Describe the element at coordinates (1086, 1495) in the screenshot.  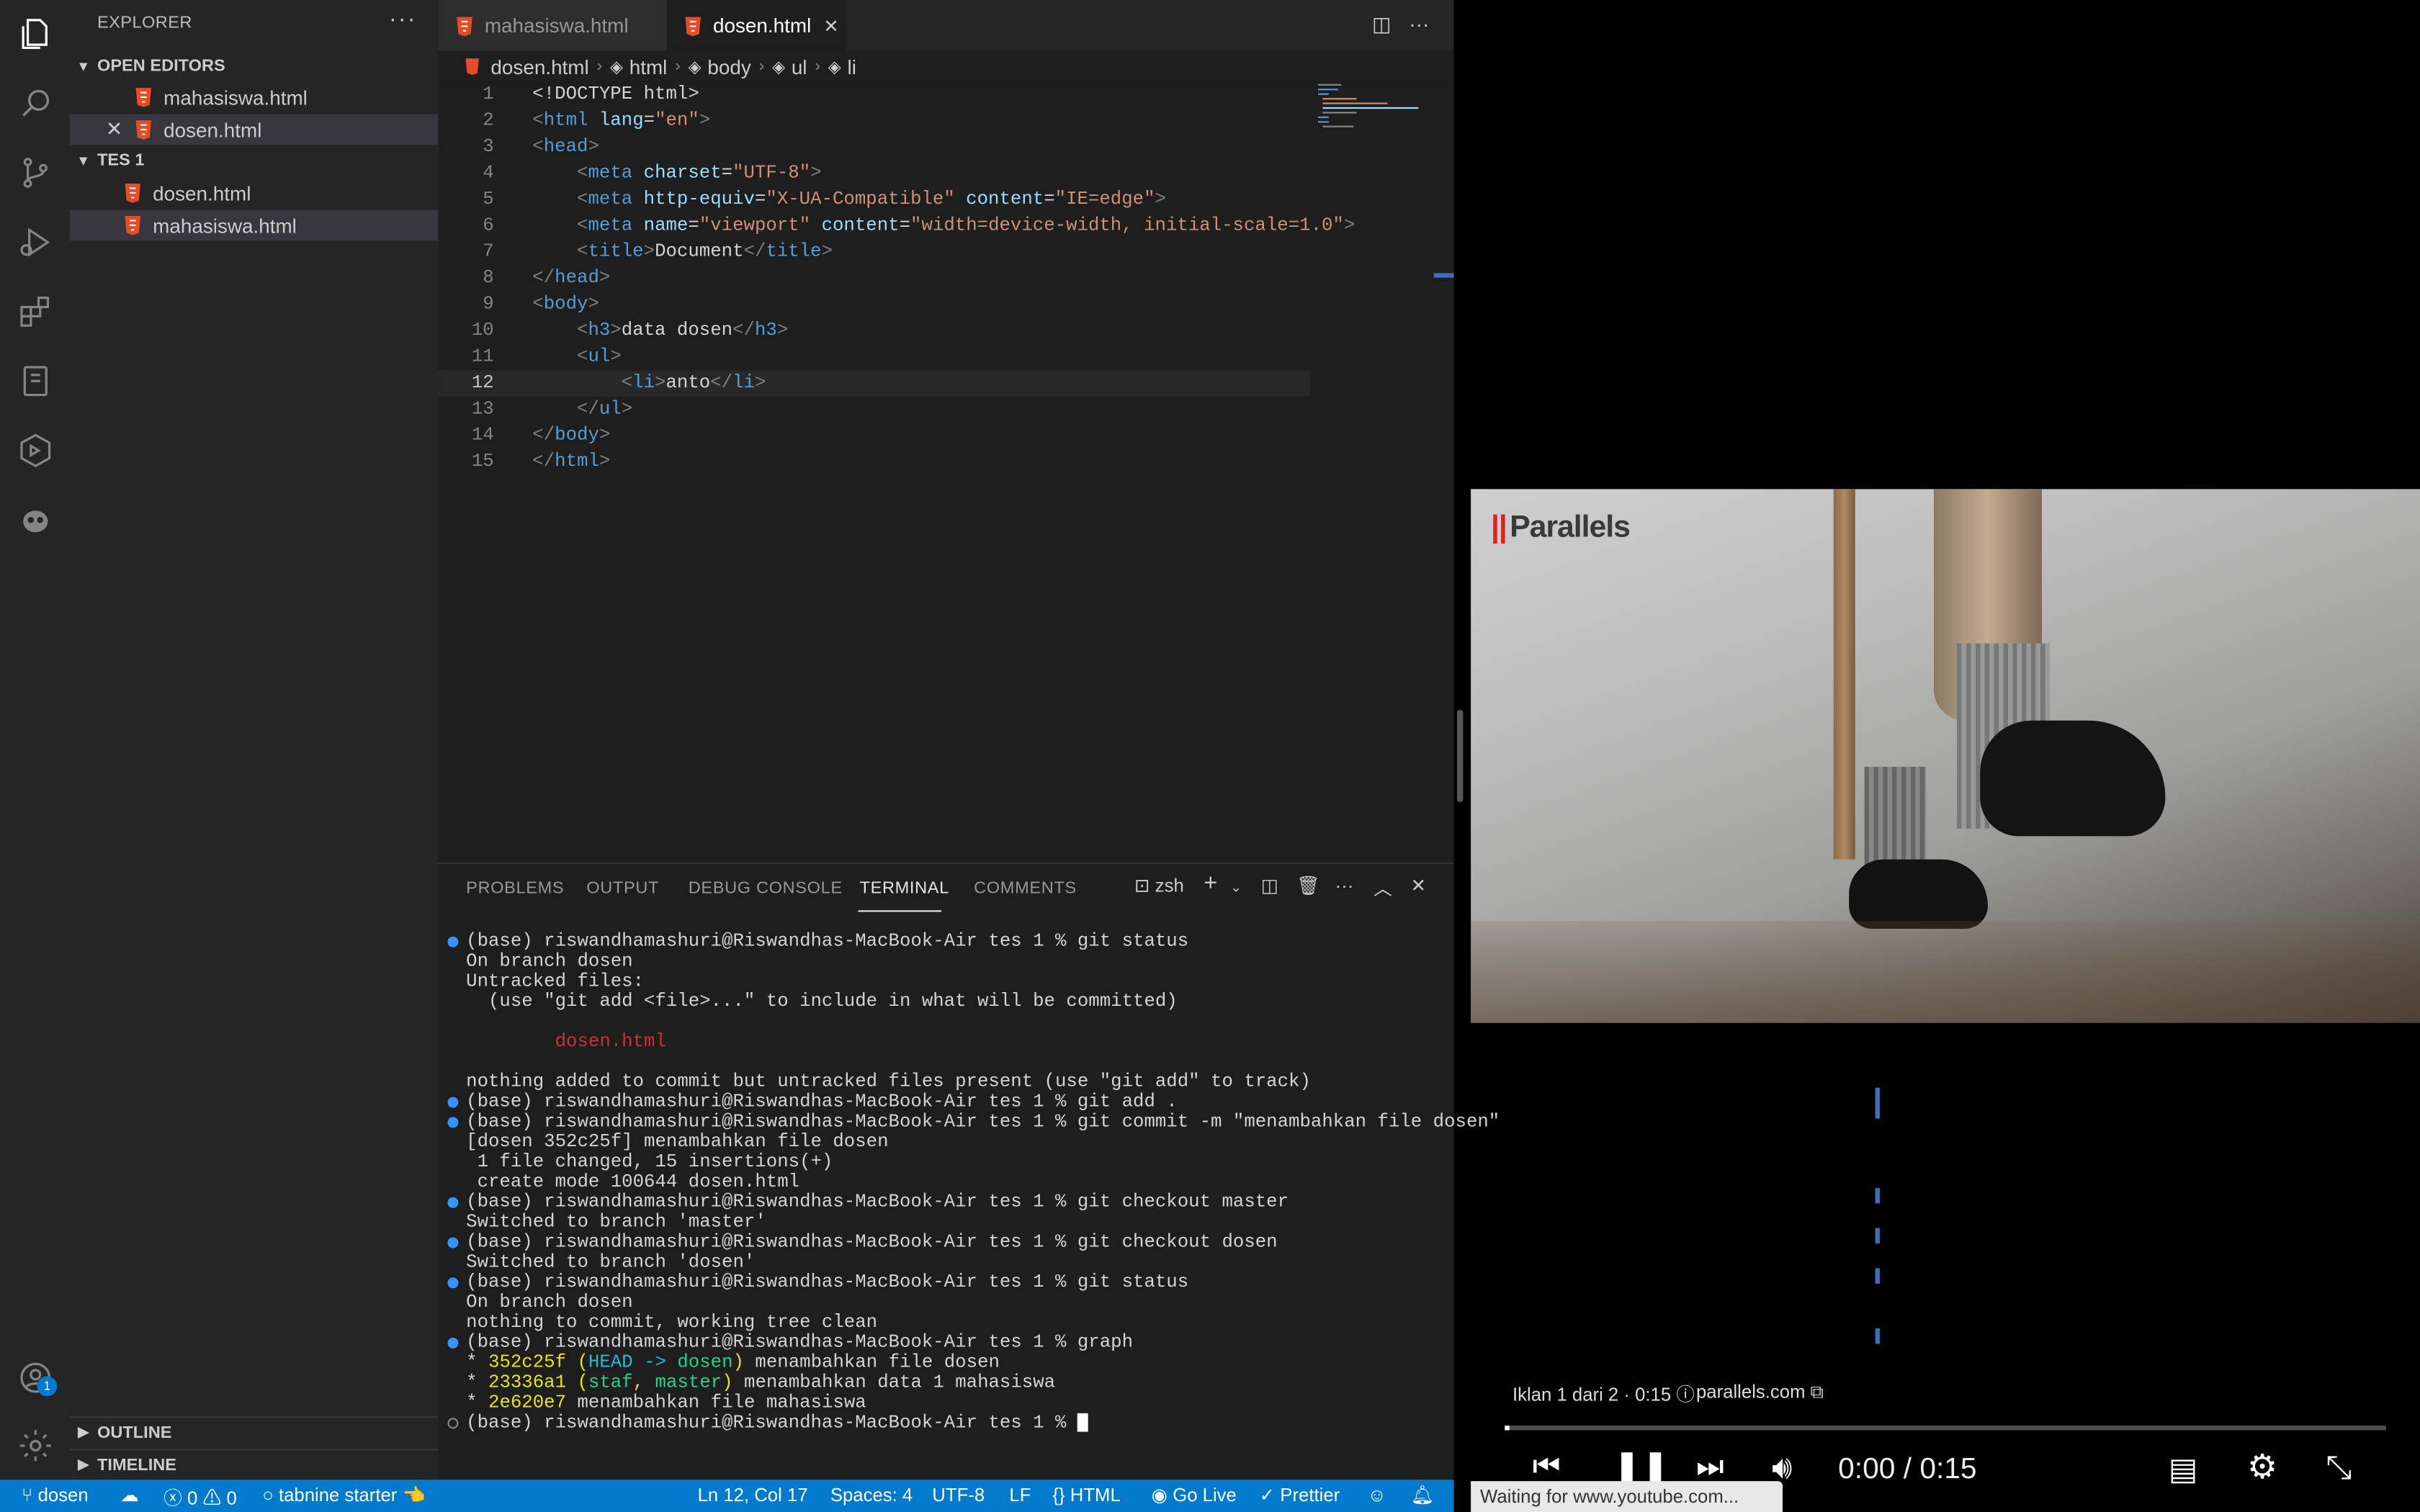
I see `language-mode: {} HTML` at that location.